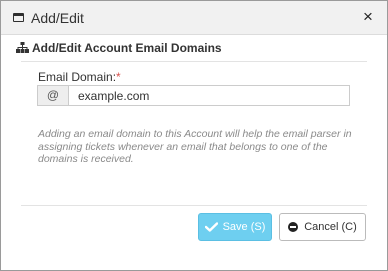  Describe the element at coordinates (330, 227) in the screenshot. I see `cancel-button-label: Cancel (C)` at that location.